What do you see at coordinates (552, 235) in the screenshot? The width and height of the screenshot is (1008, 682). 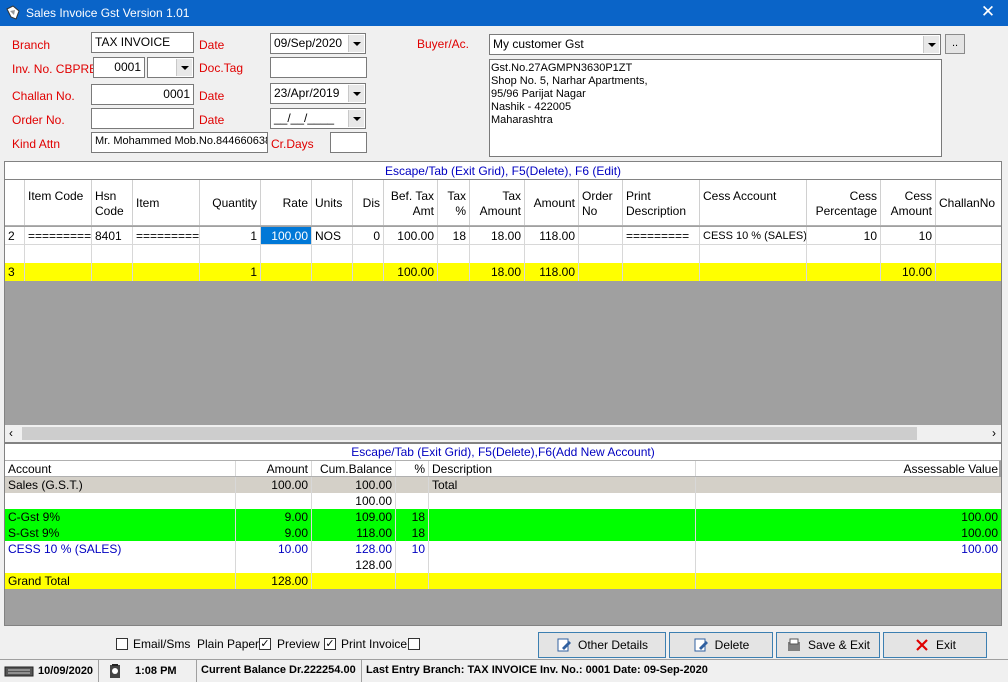 I see `cell: 118.00` at bounding box center [552, 235].